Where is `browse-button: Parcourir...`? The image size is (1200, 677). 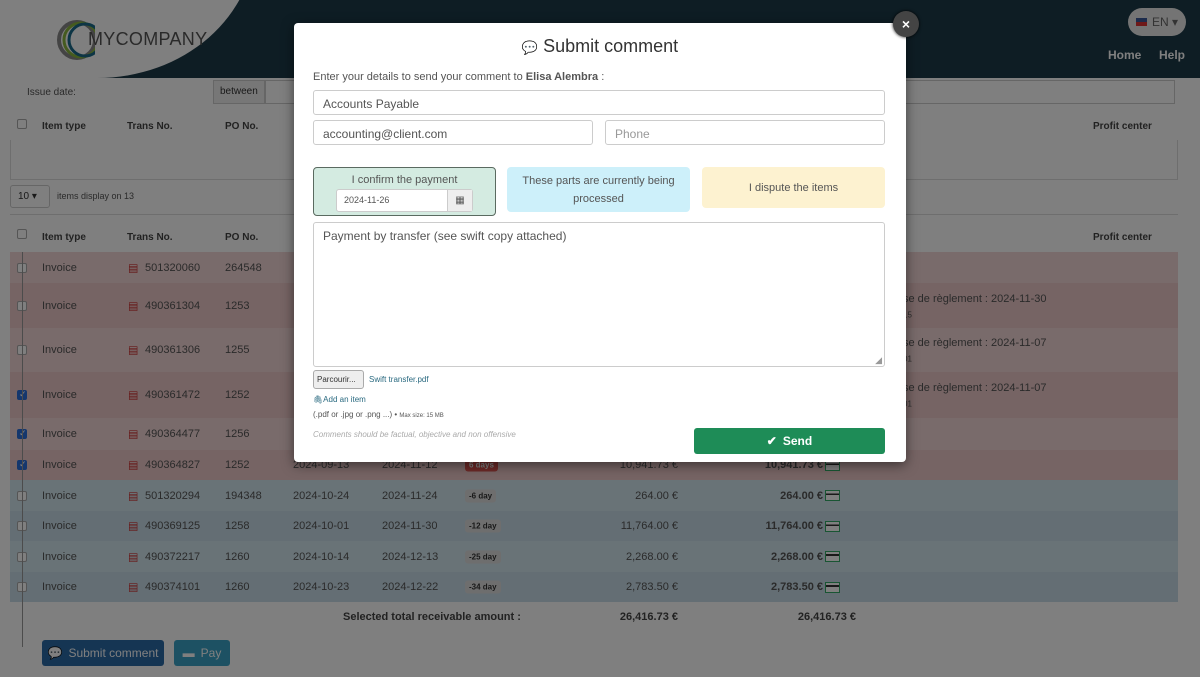 browse-button: Parcourir... is located at coordinates (338, 379).